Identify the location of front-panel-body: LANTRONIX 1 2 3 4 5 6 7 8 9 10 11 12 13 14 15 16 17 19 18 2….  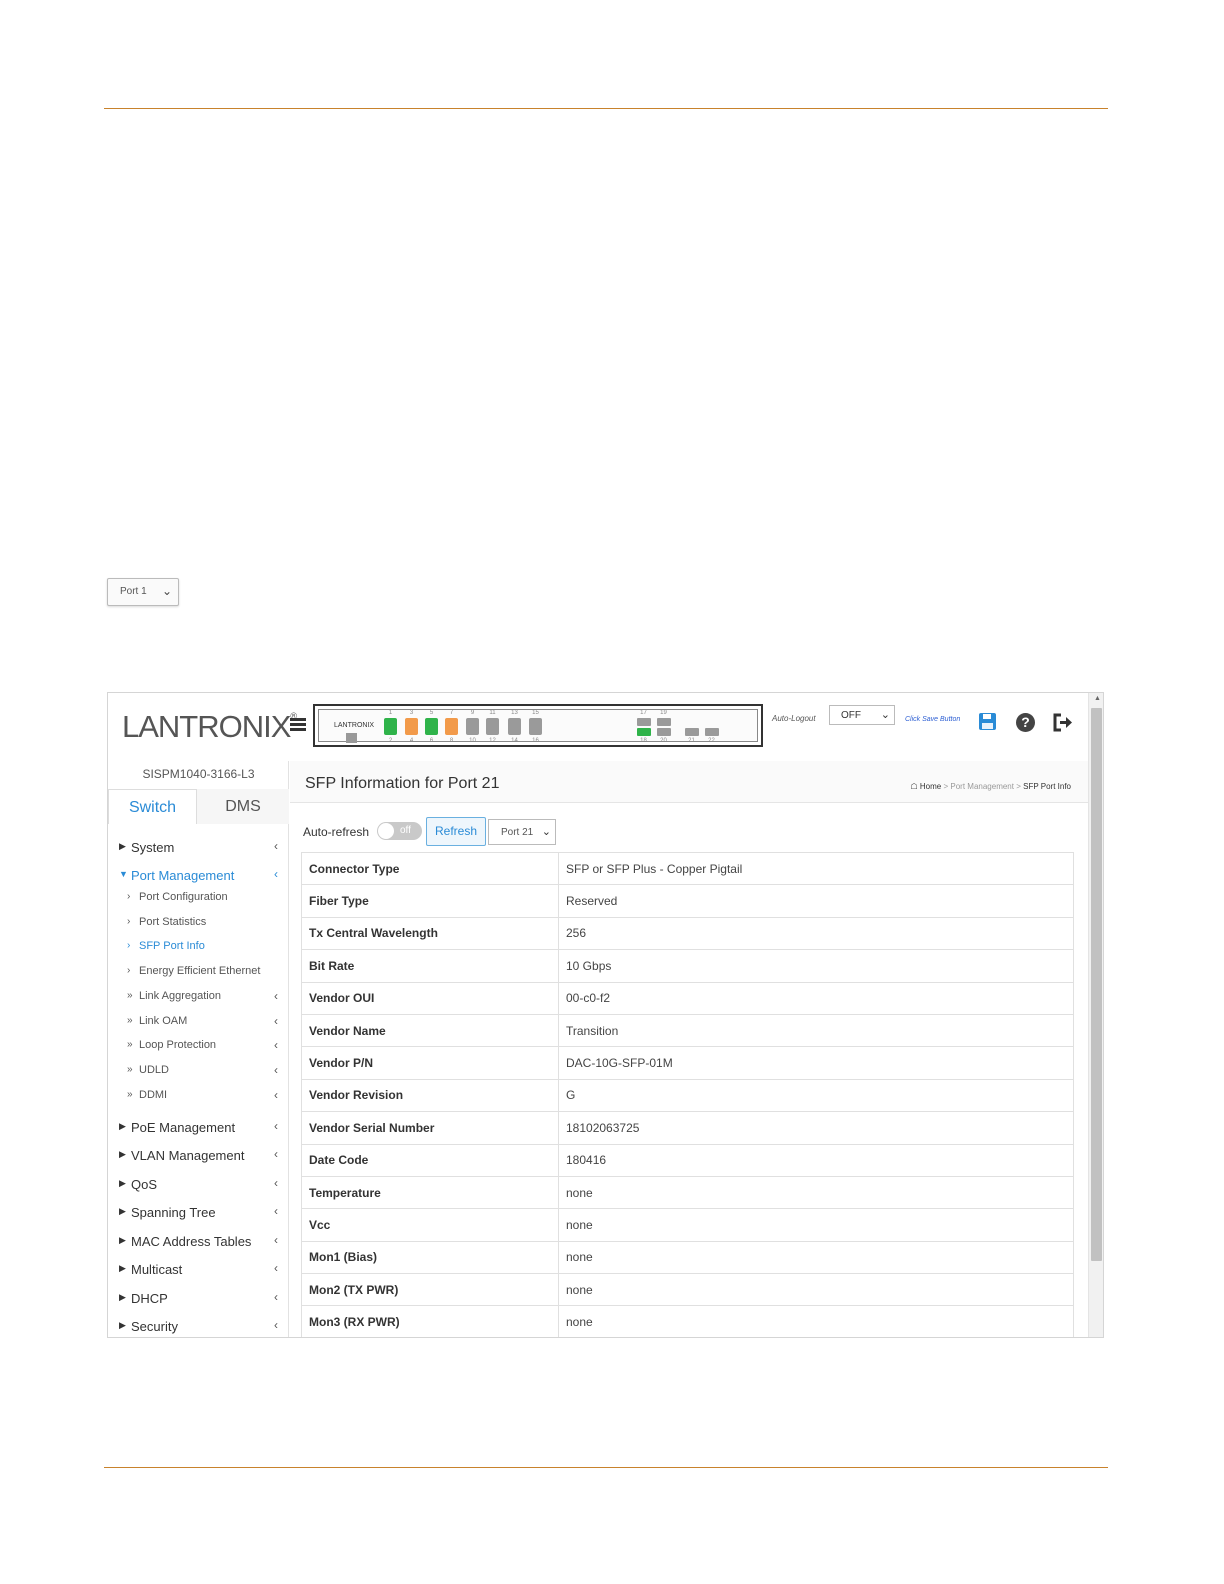
(538, 726).